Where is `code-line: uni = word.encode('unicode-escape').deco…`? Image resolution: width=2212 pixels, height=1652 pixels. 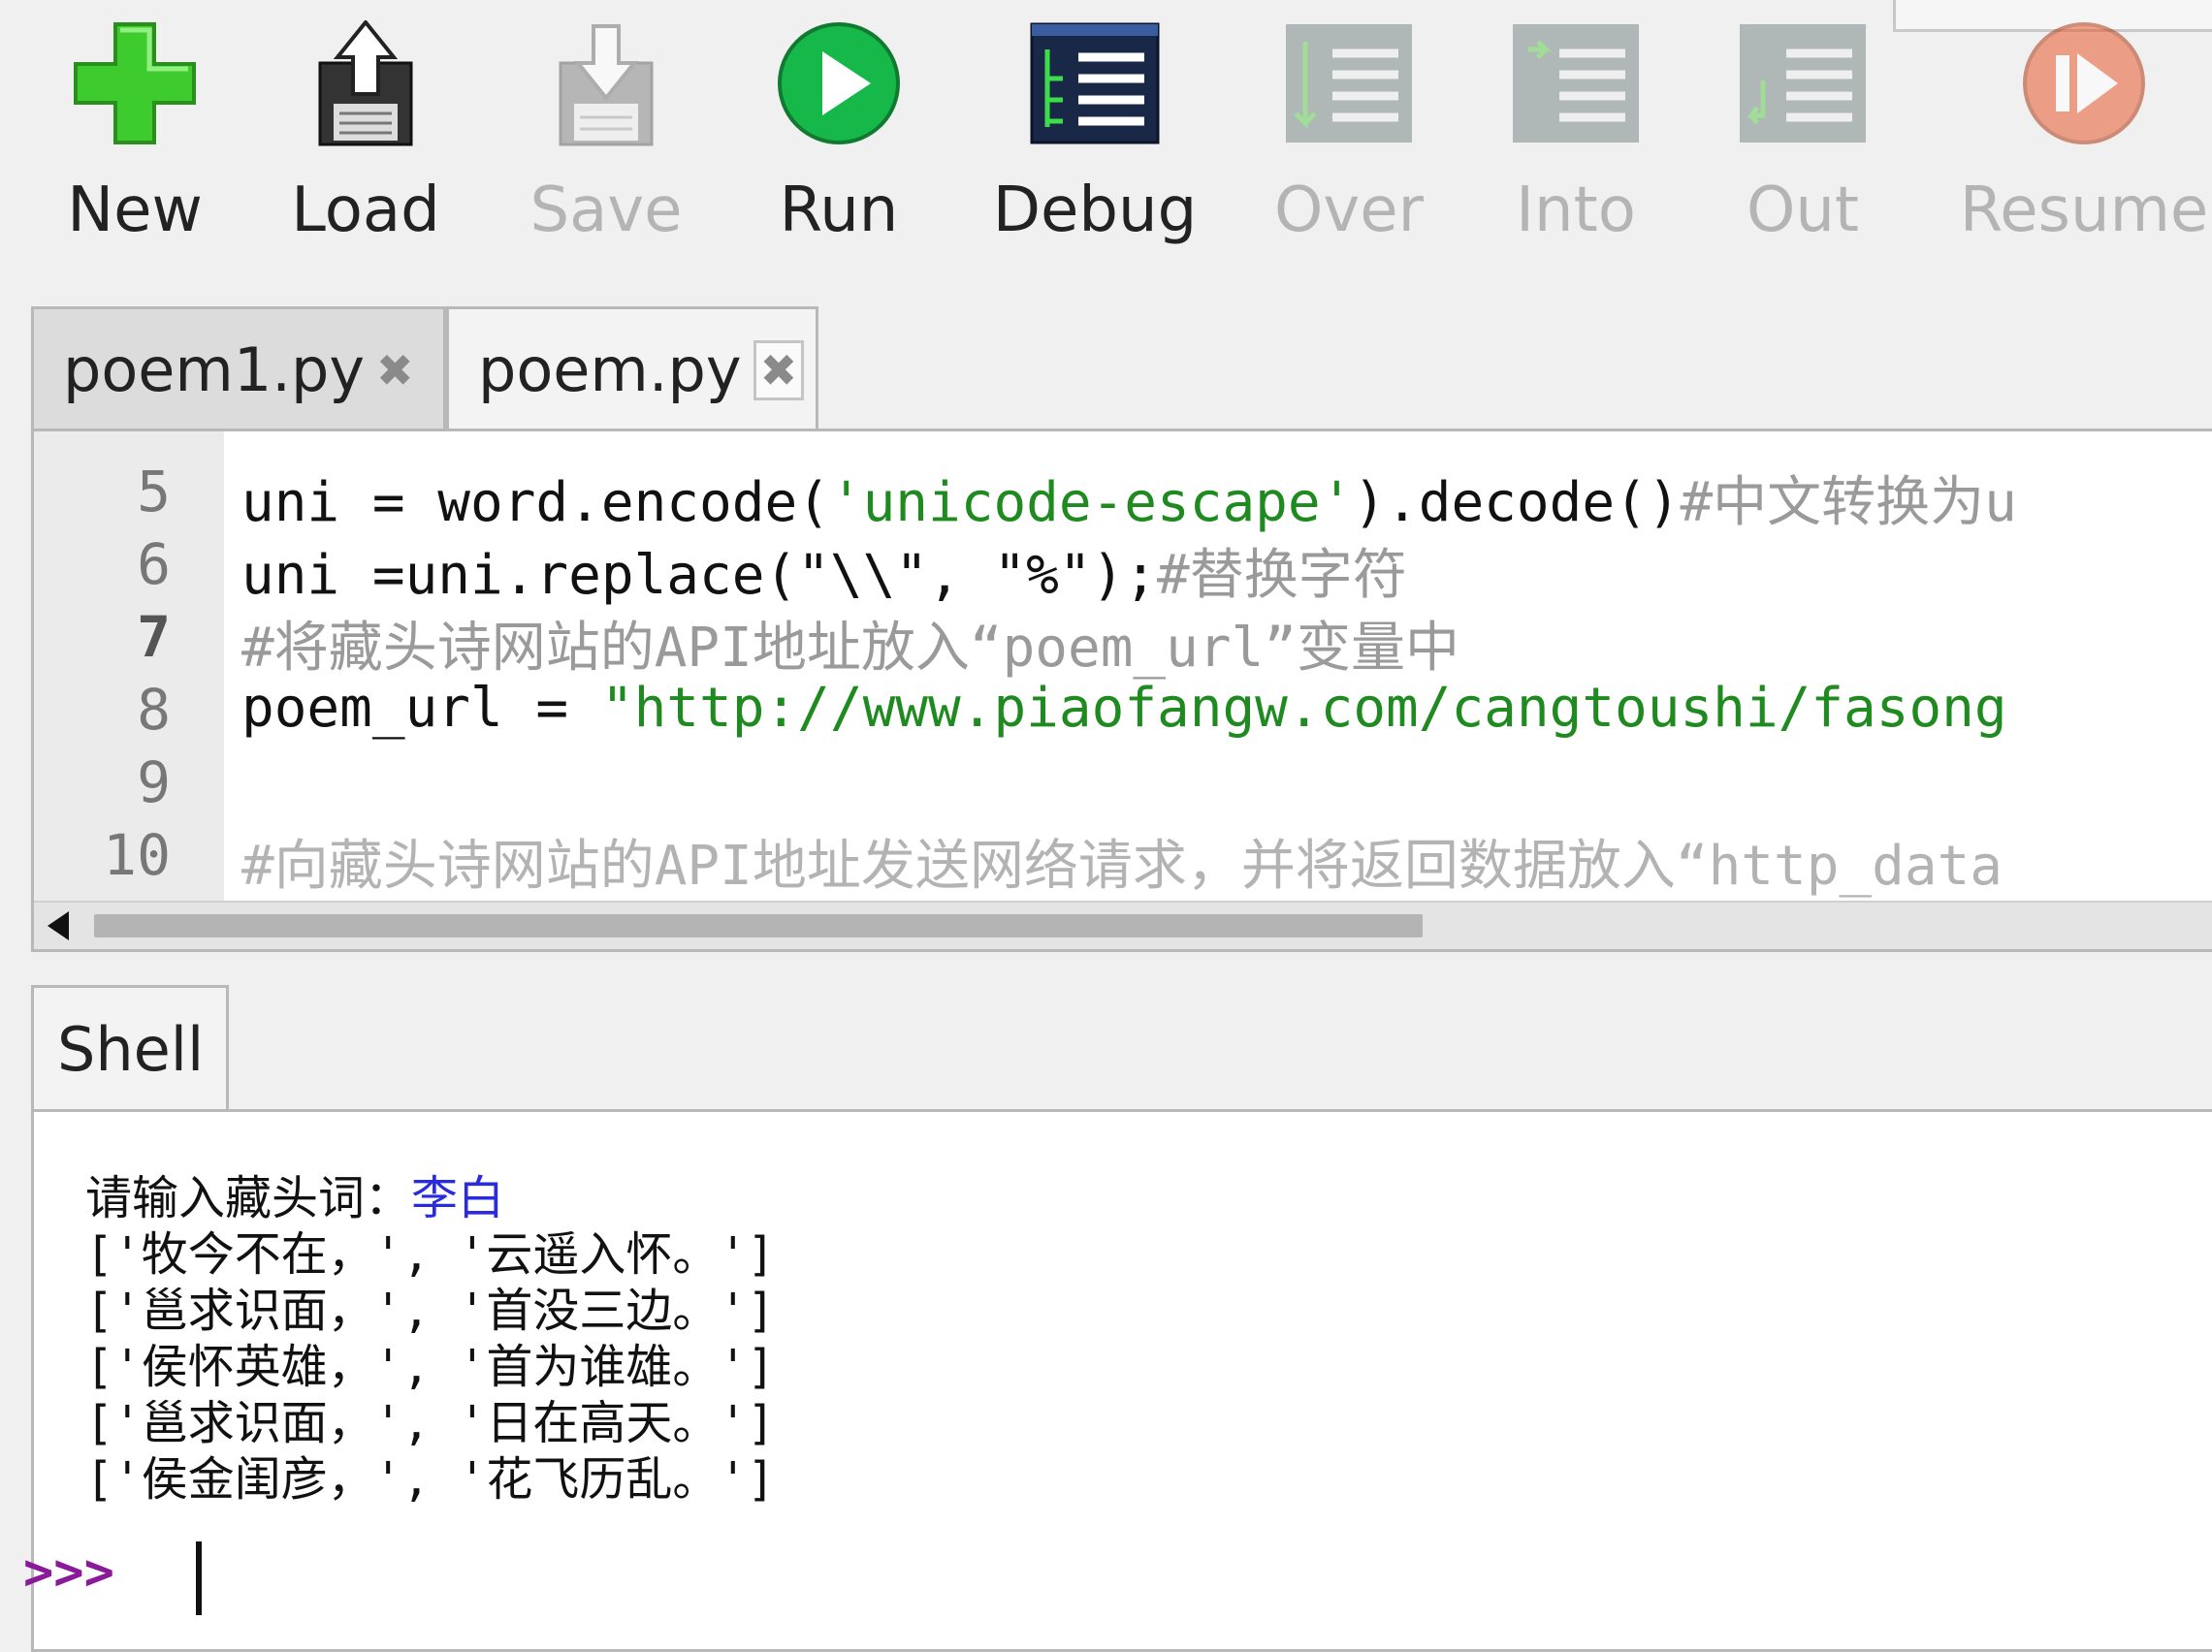 code-line: uni = word.encode('unicode-escape').deco… is located at coordinates (1129, 503).